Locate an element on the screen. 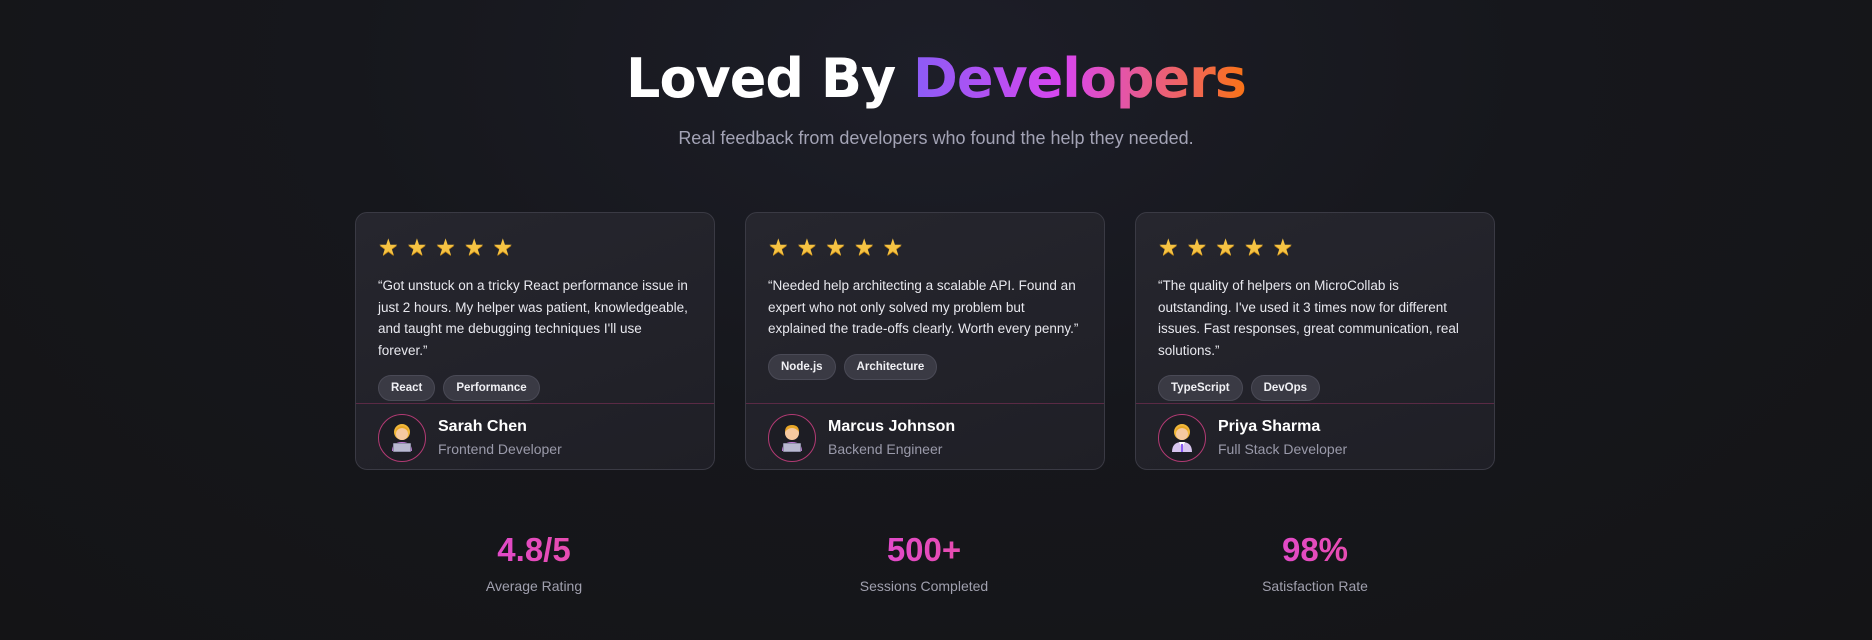 The height and width of the screenshot is (640, 1872). tag-list: Node.js Architecture is located at coordinates (925, 366).